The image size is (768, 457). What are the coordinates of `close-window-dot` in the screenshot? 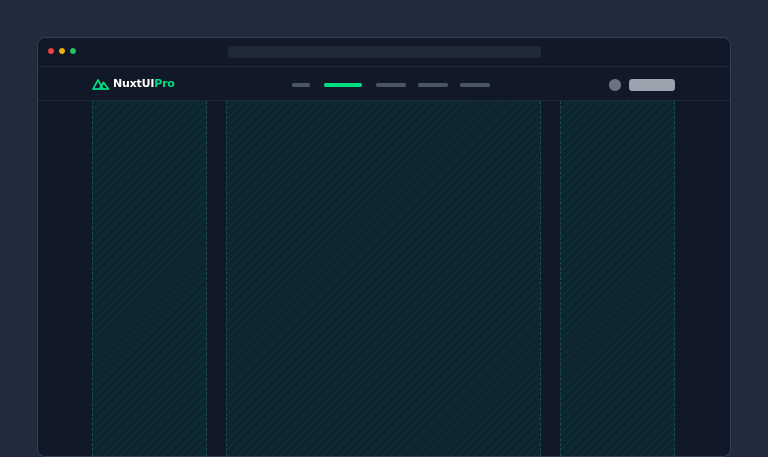 It's located at (51, 51).